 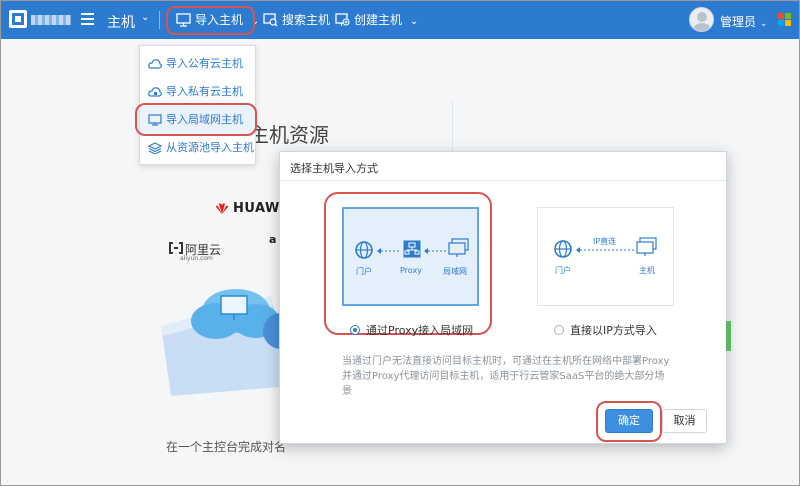 I want to click on section-title: 主机, so click(x=121, y=22).